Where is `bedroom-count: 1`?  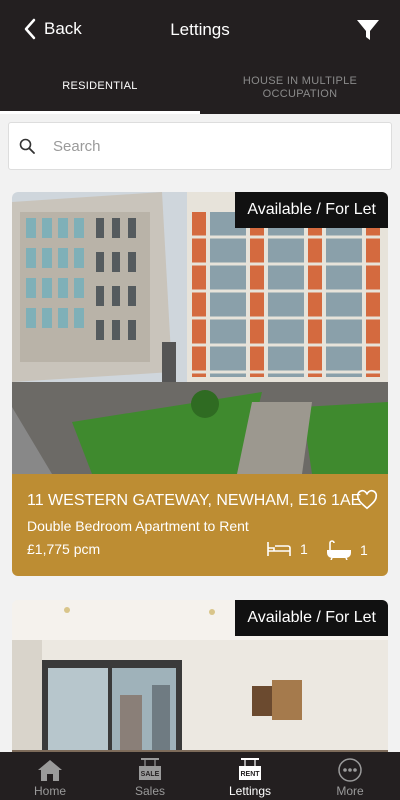 bedroom-count: 1 is located at coordinates (287, 549).